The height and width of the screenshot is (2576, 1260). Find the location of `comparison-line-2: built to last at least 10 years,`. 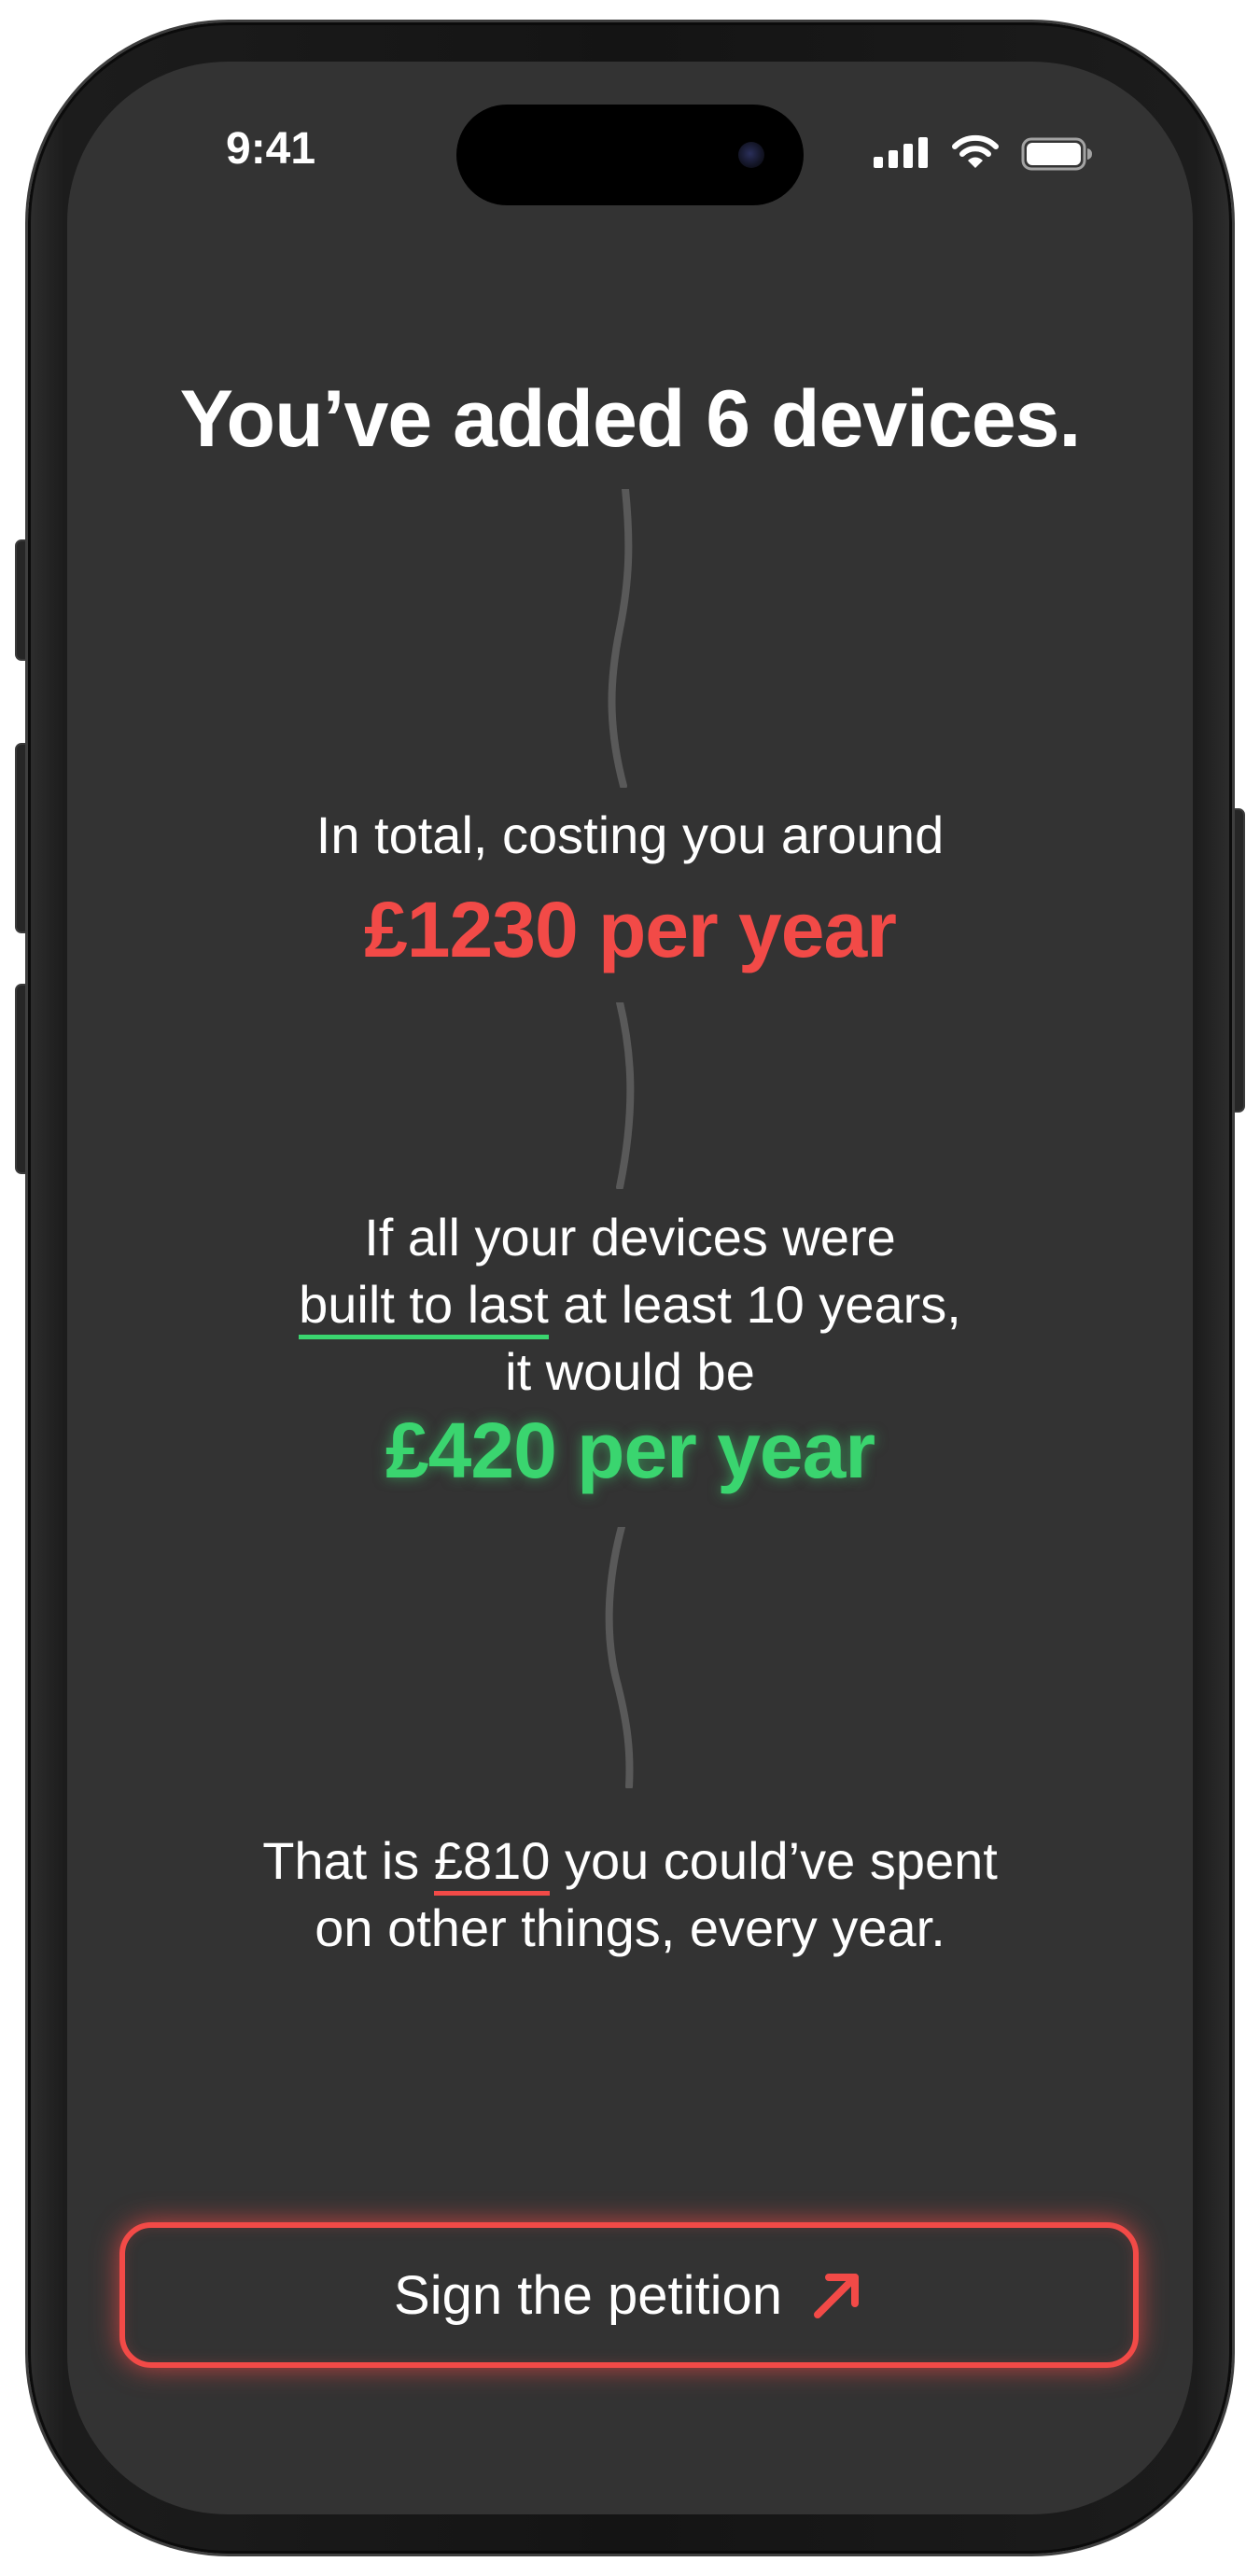

comparison-line-2: built to last at least 10 years, is located at coordinates (630, 1307).